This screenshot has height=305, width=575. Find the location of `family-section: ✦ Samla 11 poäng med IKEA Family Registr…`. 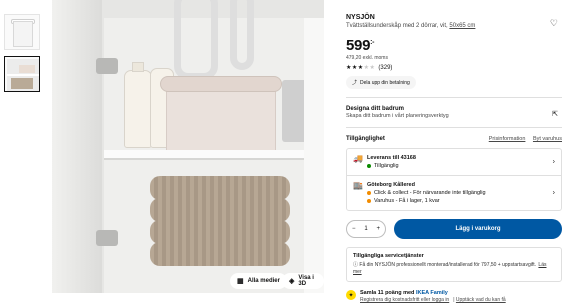

family-section: ✦ Samla 11 poäng med IKEA Family Registr… is located at coordinates (454, 296).